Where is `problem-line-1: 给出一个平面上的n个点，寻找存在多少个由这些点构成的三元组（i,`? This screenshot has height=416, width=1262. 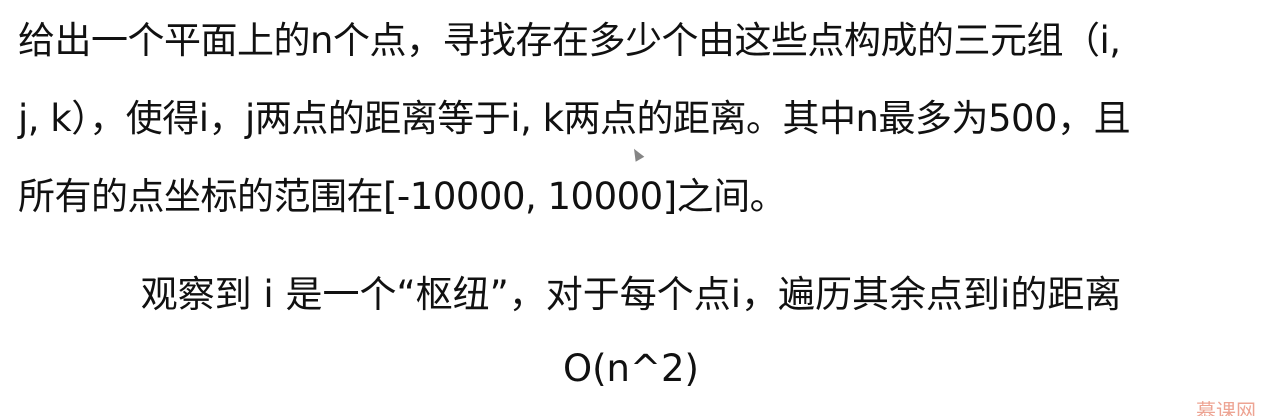
problem-line-1: 给出一个平面上的n个点，寻找存在多少个由这些点构成的三元组（i, is located at coordinates (569, 40).